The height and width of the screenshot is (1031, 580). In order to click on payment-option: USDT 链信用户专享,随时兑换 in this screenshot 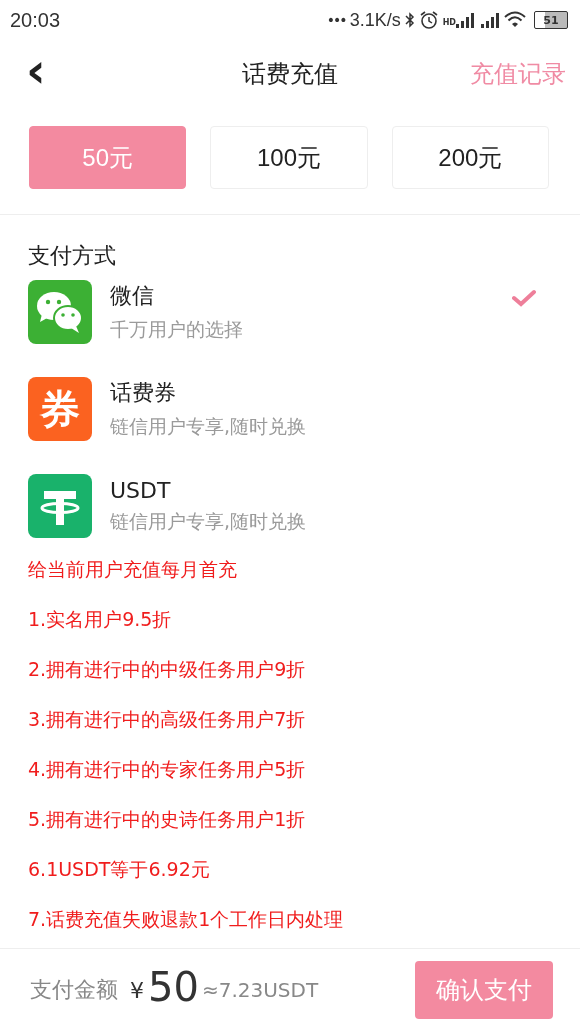, I will do `click(289, 506)`.